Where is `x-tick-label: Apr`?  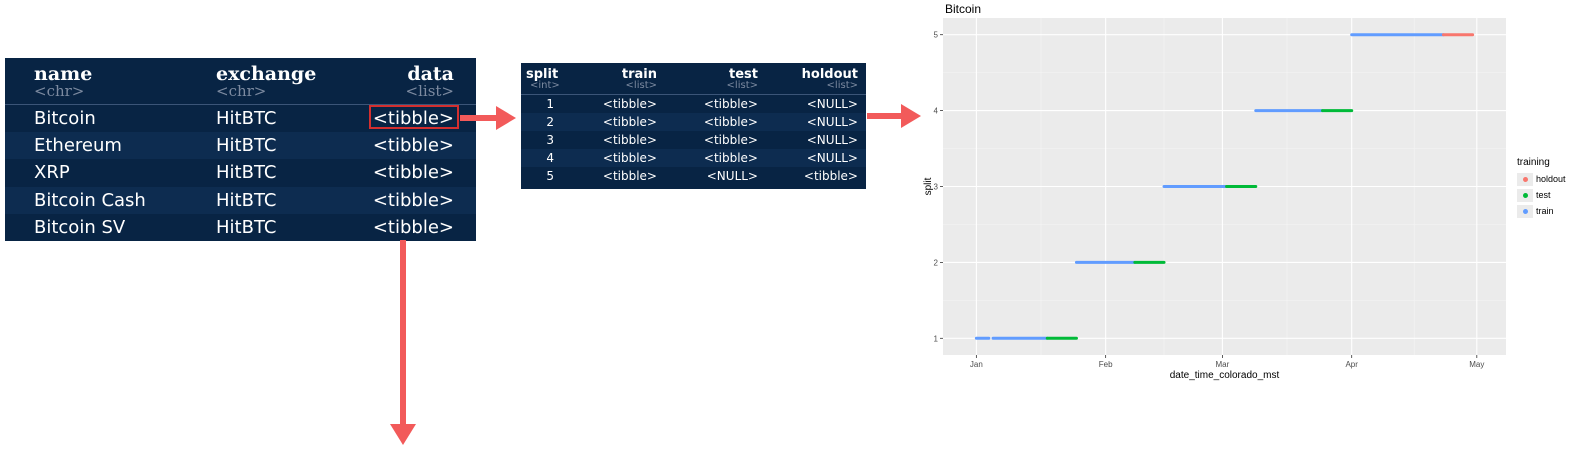
x-tick-label: Apr is located at coordinates (1351, 364).